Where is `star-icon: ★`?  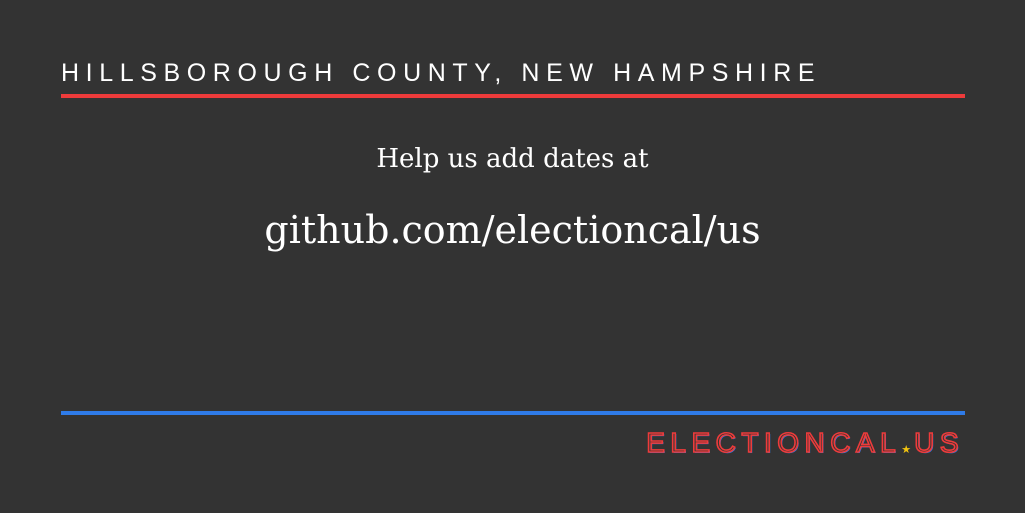
star-icon: ★ is located at coordinates (906, 449).